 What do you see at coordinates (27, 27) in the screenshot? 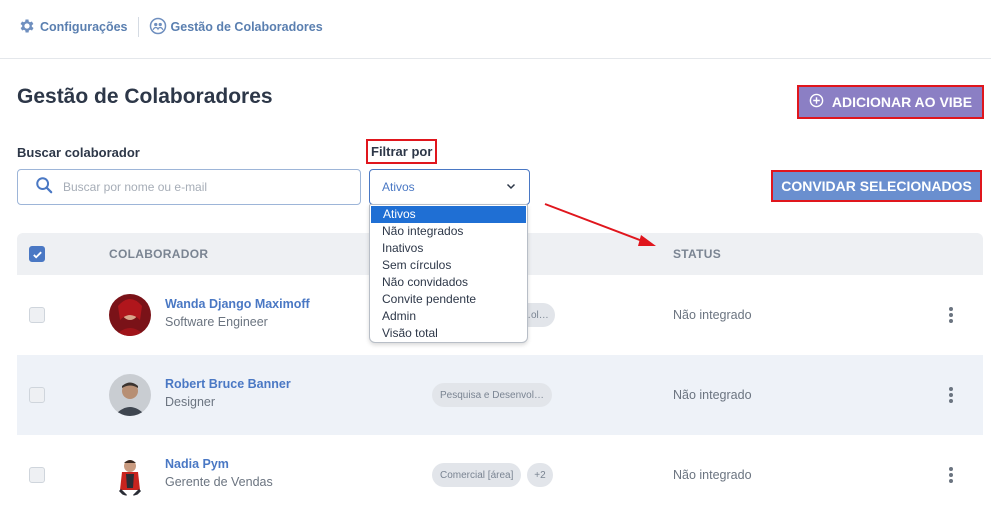
I see `gear-icon` at bounding box center [27, 27].